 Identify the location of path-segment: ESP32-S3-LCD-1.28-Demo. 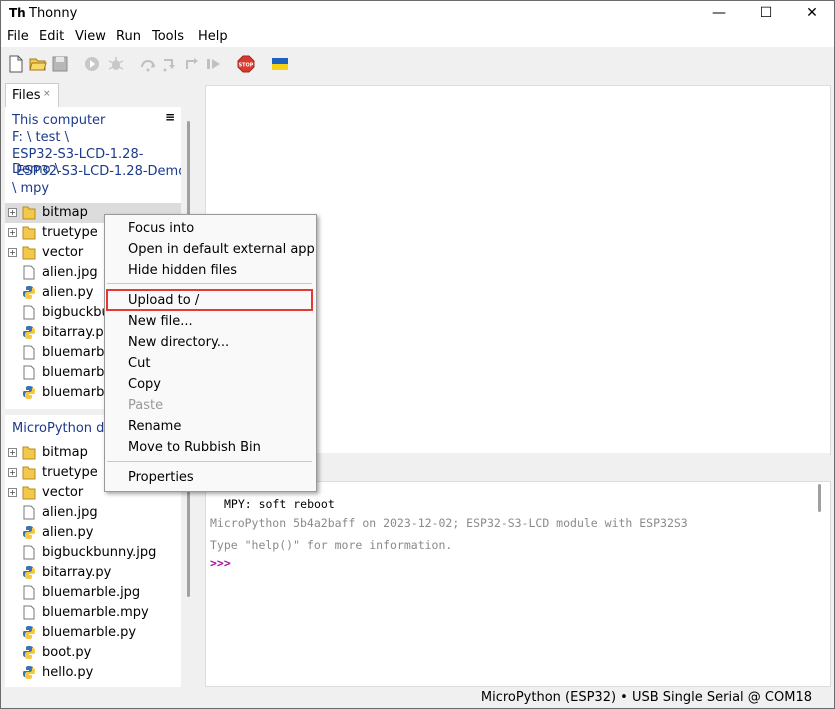
(96, 171).